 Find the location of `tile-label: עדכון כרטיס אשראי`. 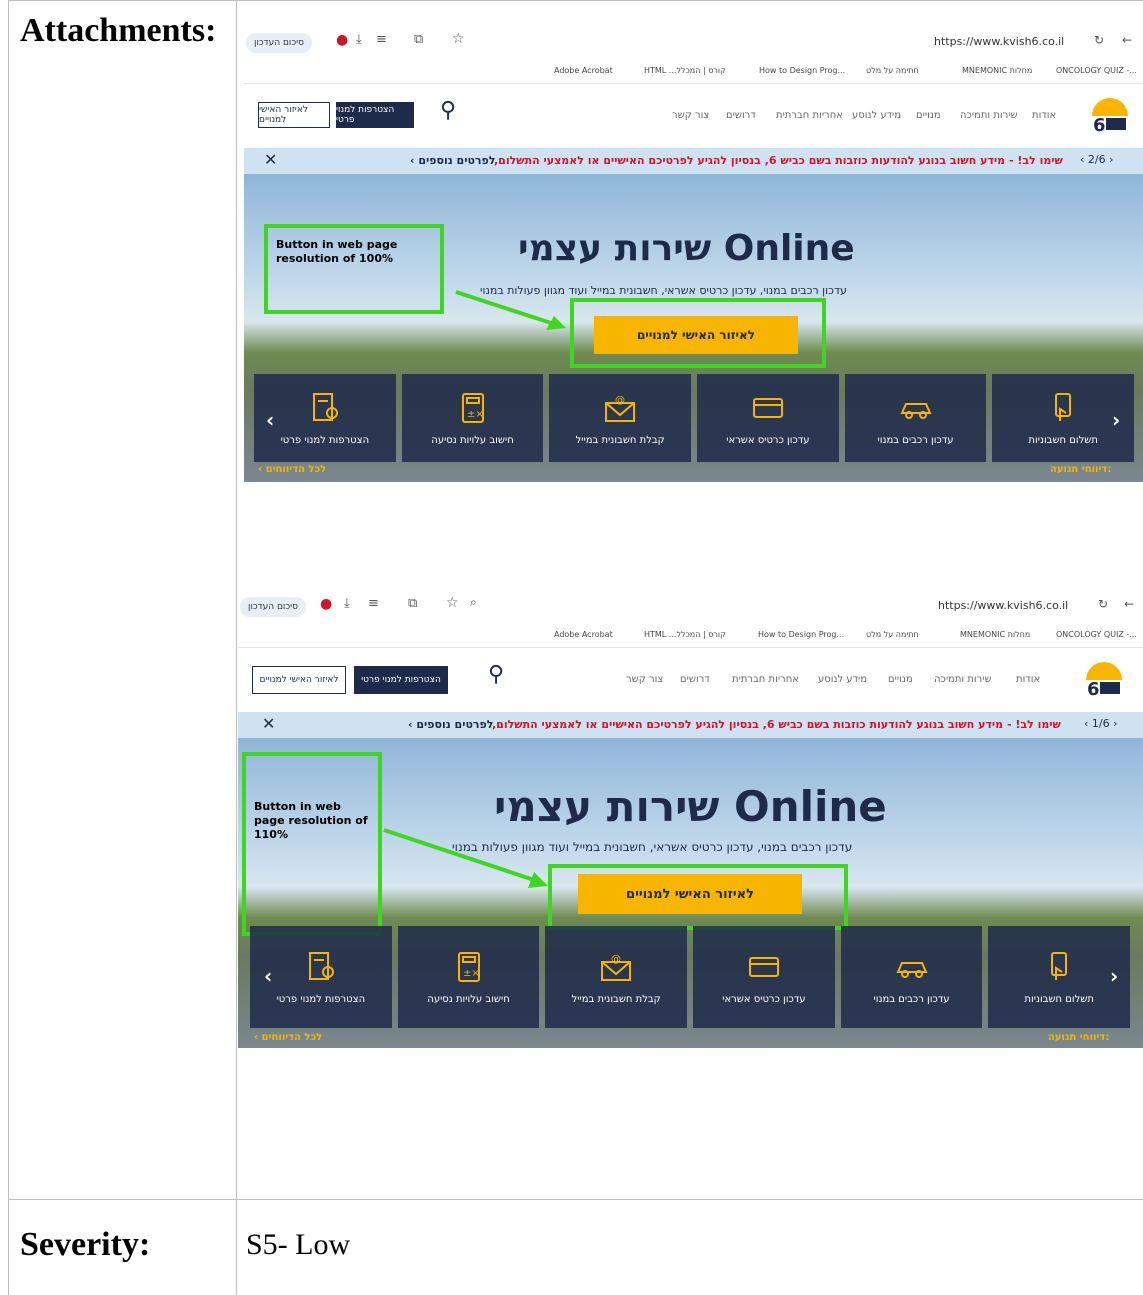

tile-label: עדכון כרטיס אשראי is located at coordinates (768, 440).